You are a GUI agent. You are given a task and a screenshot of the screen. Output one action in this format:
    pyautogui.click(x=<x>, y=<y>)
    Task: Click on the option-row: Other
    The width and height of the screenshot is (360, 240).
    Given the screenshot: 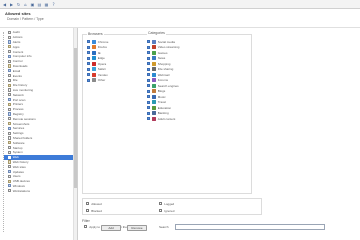 What is the action you would take?
    pyautogui.click(x=117, y=81)
    